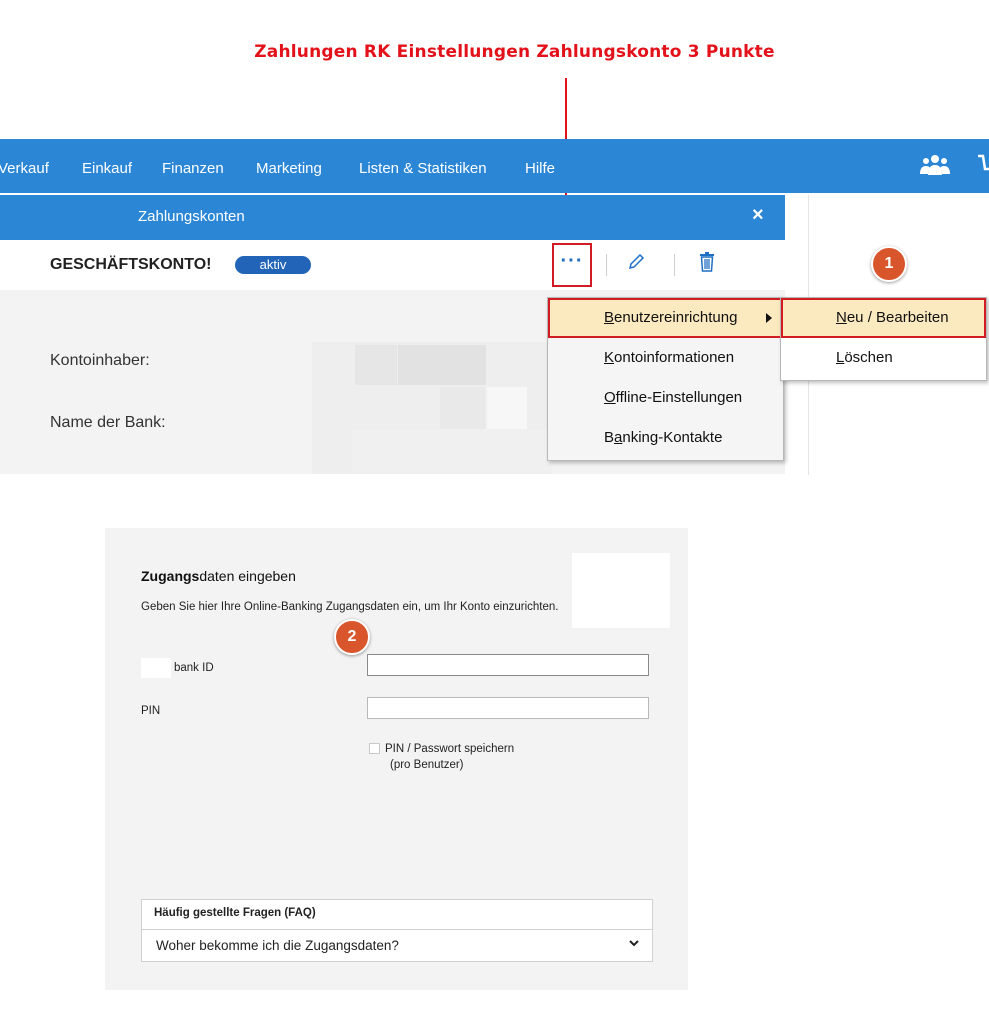 The height and width of the screenshot is (1018, 989). Describe the element at coordinates (352, 637) in the screenshot. I see `step-2-badge: 2` at that location.